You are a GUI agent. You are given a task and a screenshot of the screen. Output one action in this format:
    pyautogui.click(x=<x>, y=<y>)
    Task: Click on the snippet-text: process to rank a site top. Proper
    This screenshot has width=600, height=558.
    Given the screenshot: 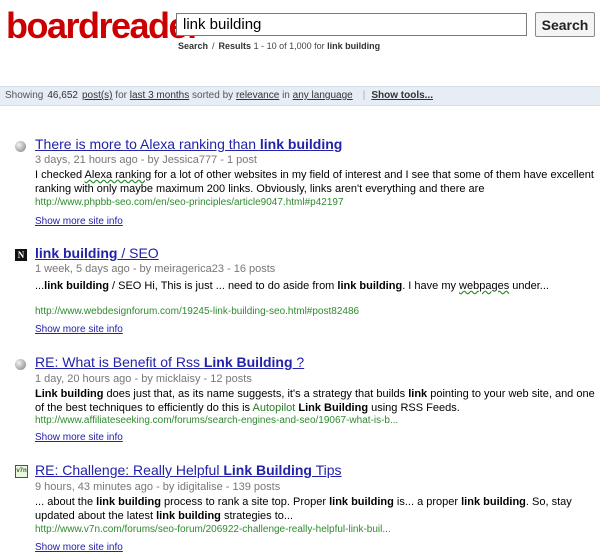 What is the action you would take?
    pyautogui.click(x=245, y=502)
    